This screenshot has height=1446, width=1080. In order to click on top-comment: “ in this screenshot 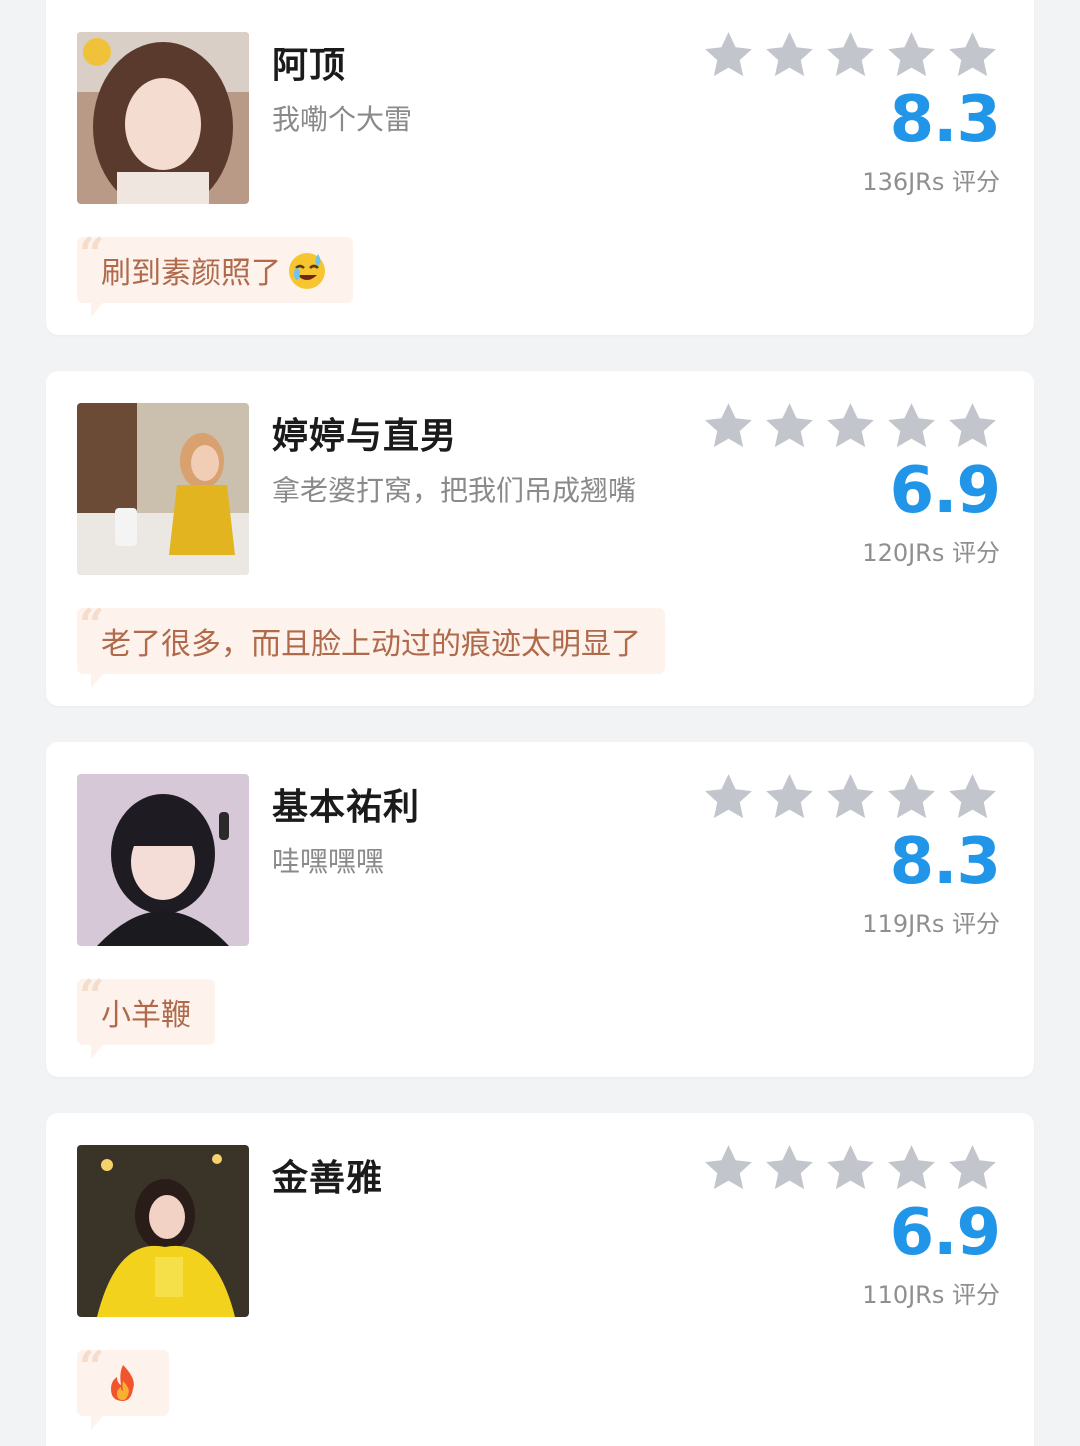, I will do `click(123, 1388)`.